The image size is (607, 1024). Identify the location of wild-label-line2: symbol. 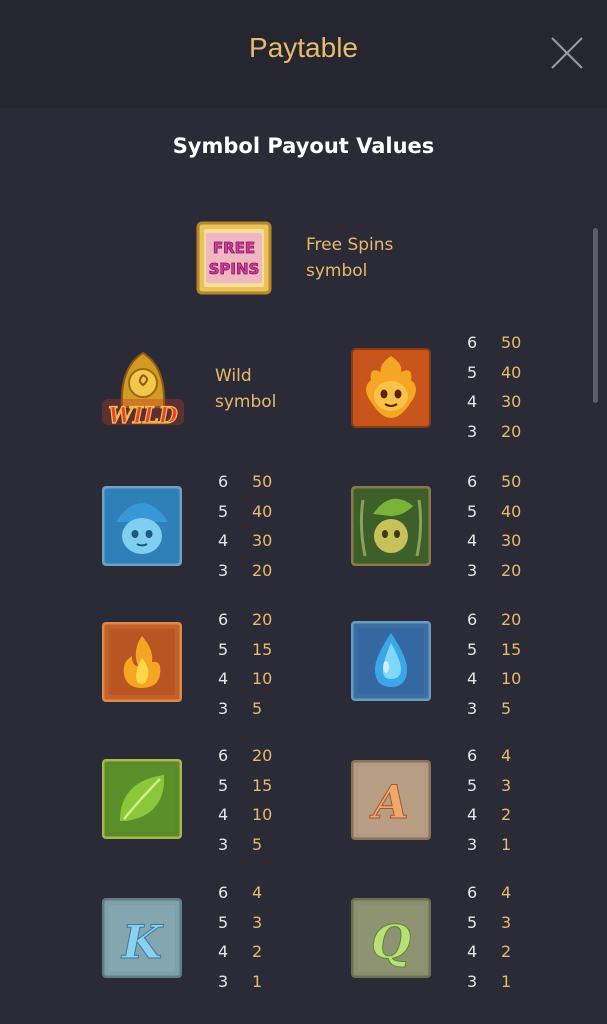
(246, 402).